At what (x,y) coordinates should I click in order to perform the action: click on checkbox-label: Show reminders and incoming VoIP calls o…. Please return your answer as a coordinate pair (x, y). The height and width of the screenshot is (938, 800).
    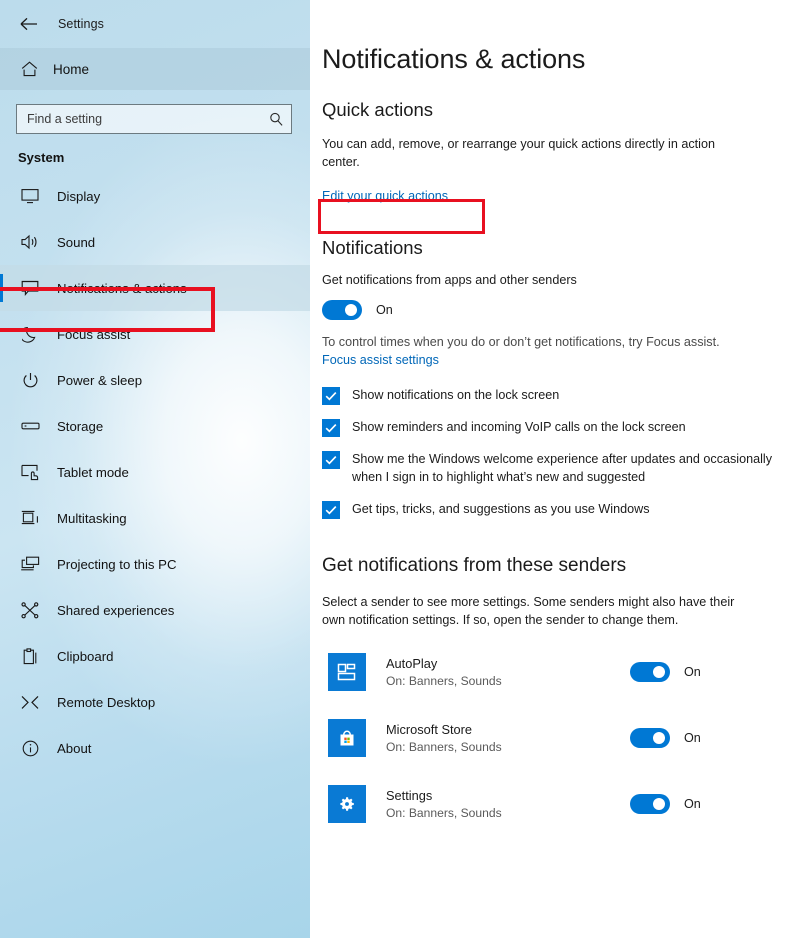
    Looking at the image, I should click on (519, 427).